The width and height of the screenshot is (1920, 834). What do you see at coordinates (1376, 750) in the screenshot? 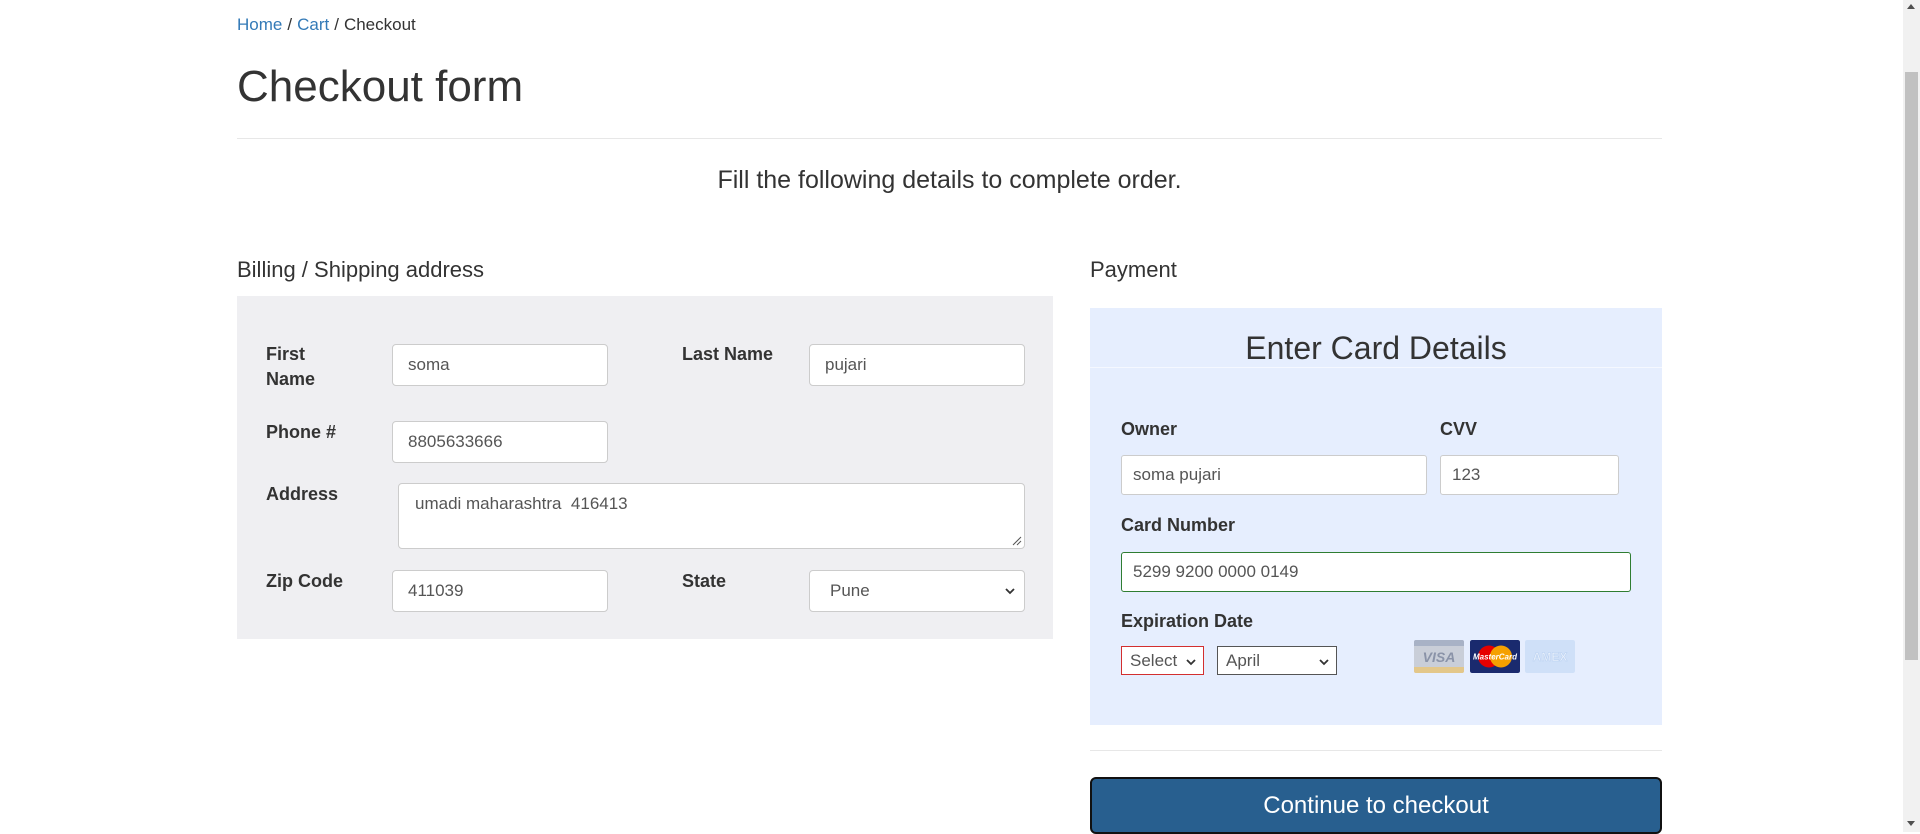
I see `payment-divider` at bounding box center [1376, 750].